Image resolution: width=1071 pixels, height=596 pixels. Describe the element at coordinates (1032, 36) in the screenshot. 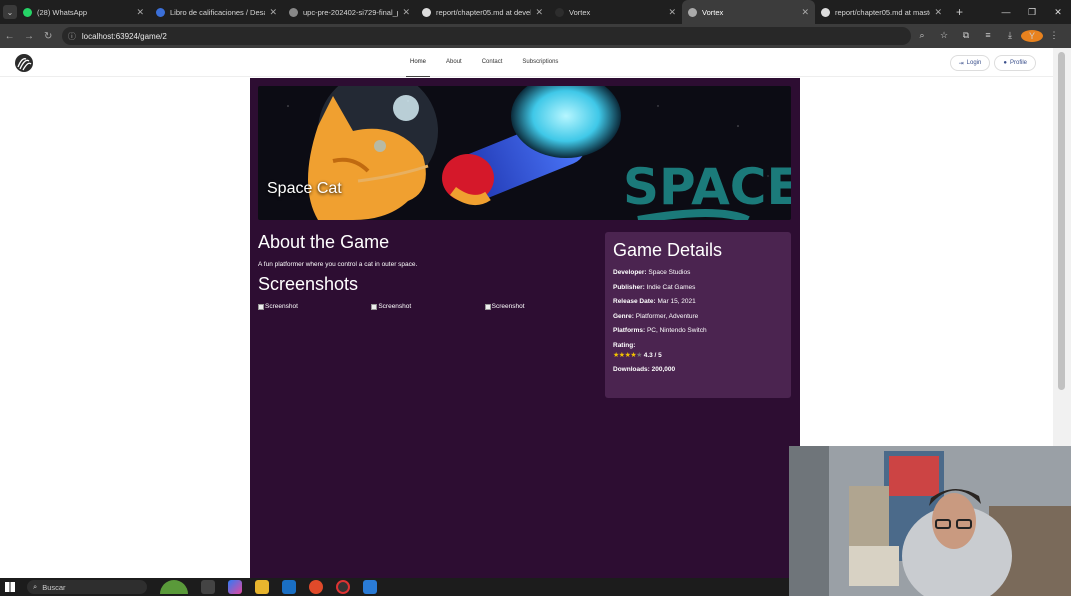

I see `profile-avatar: Y` at that location.